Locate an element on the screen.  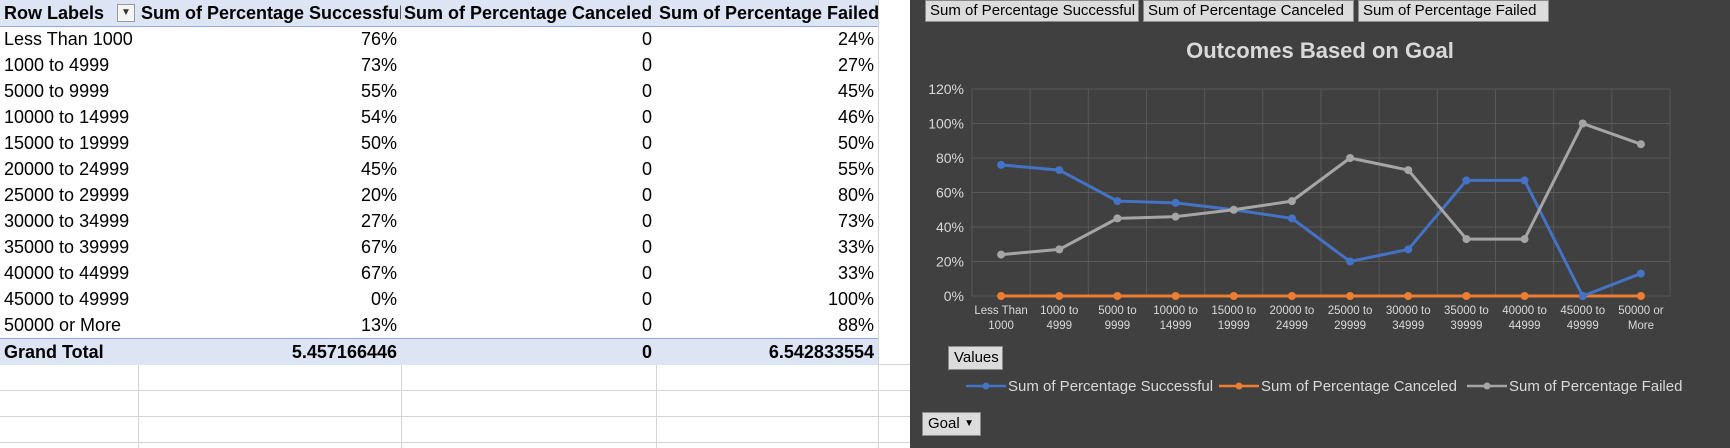
header-canceled: Sum of Percentage Canceled is located at coordinates (528, 13).